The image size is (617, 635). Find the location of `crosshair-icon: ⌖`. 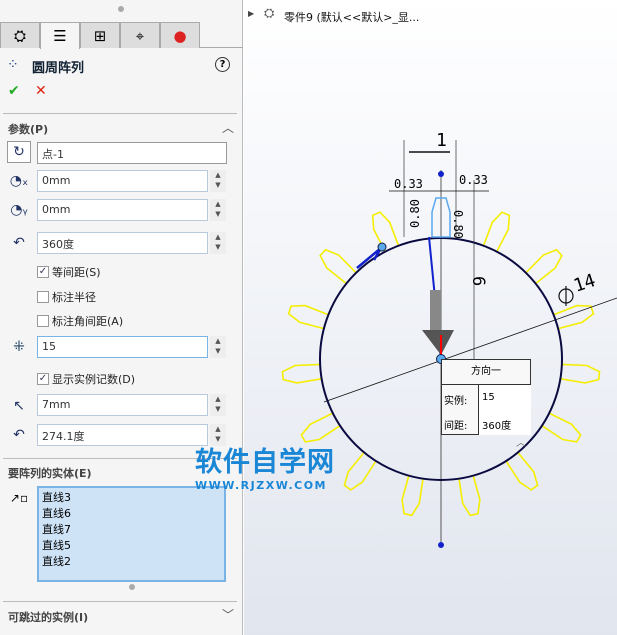

crosshair-icon: ⌖ is located at coordinates (140, 35).